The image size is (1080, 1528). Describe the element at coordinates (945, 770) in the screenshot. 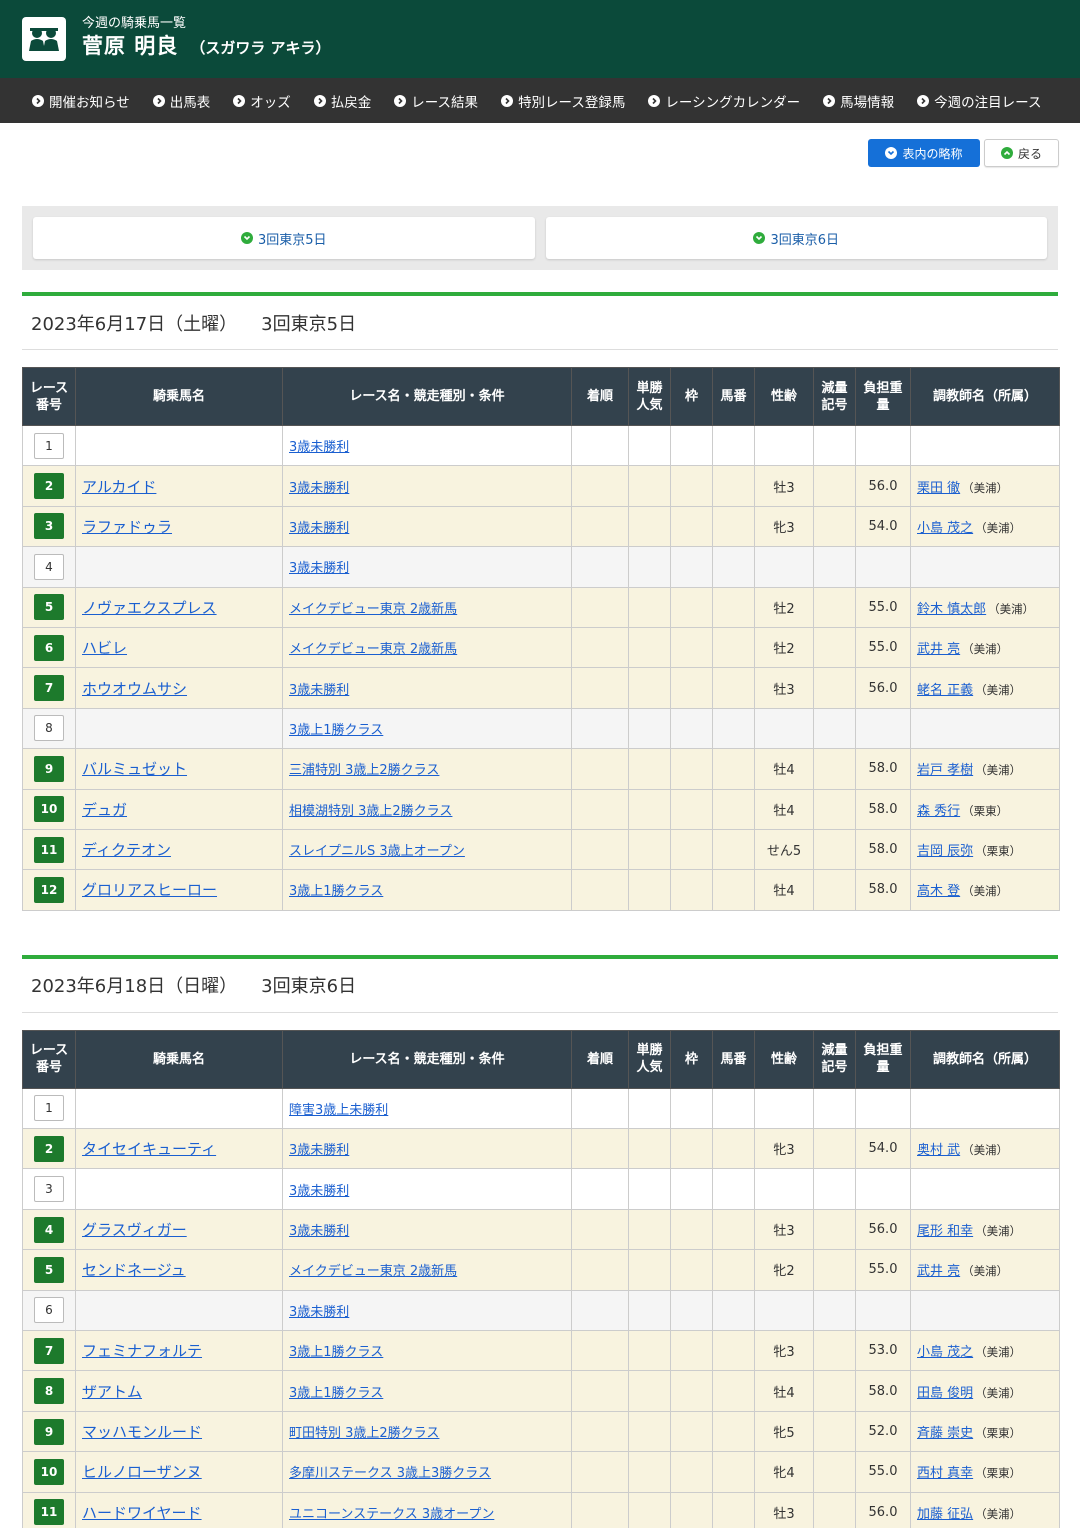

I see `trainer-link: 岩戸 孝樹` at that location.